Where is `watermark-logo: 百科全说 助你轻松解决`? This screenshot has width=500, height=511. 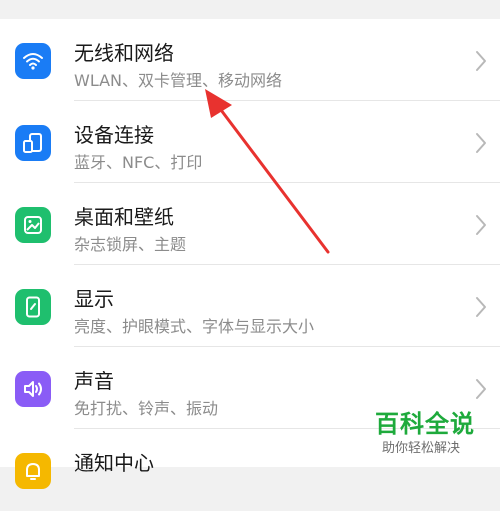 watermark-logo: 百科全说 助你轻松解决 is located at coordinates (432, 432).